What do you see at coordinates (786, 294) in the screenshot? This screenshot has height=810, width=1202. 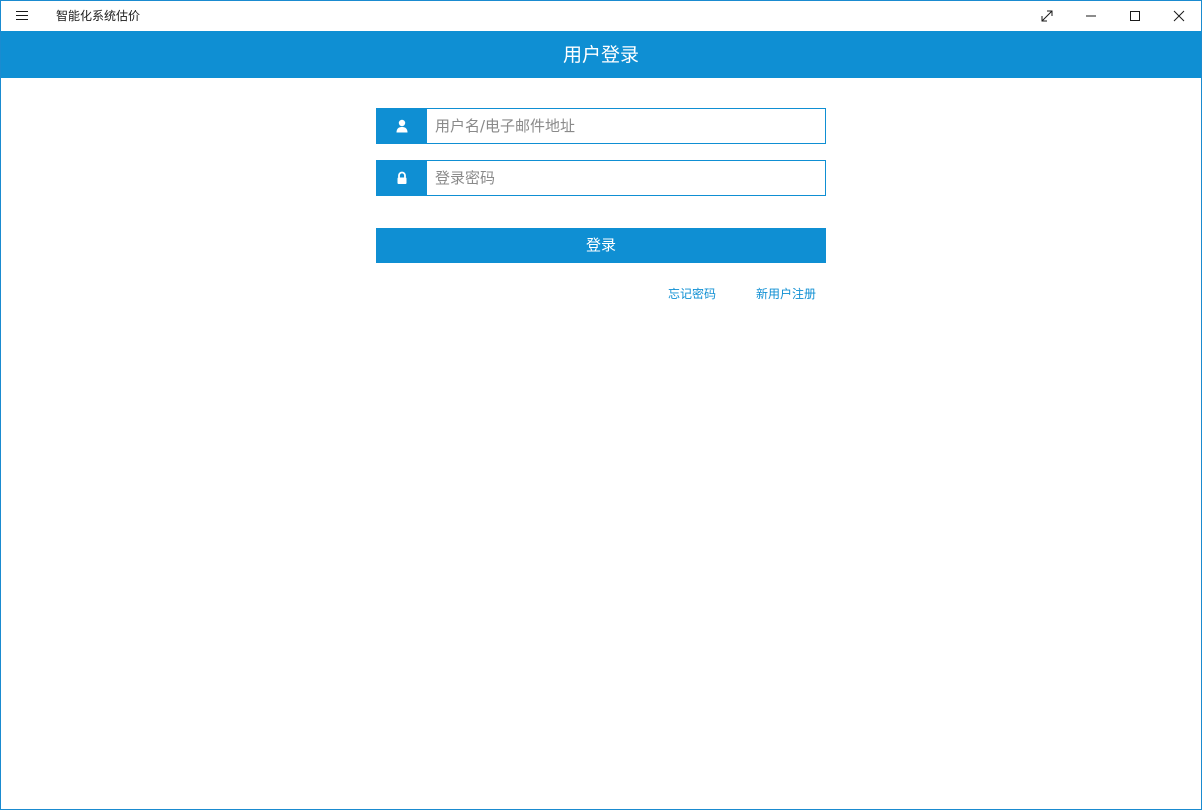 I see `register-link: 新用户注册` at bounding box center [786, 294].